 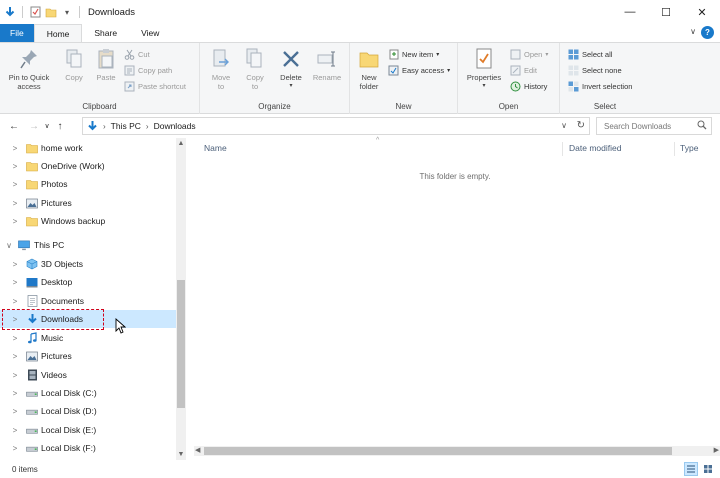 I want to click on collapse-ribbon-icon: ∨, so click(x=693, y=31).